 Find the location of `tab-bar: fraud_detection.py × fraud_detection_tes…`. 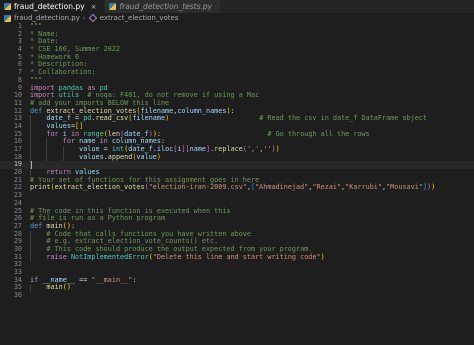

tab-bar: fraud_detection.py × fraud_detection_tes… is located at coordinates (237, 6).